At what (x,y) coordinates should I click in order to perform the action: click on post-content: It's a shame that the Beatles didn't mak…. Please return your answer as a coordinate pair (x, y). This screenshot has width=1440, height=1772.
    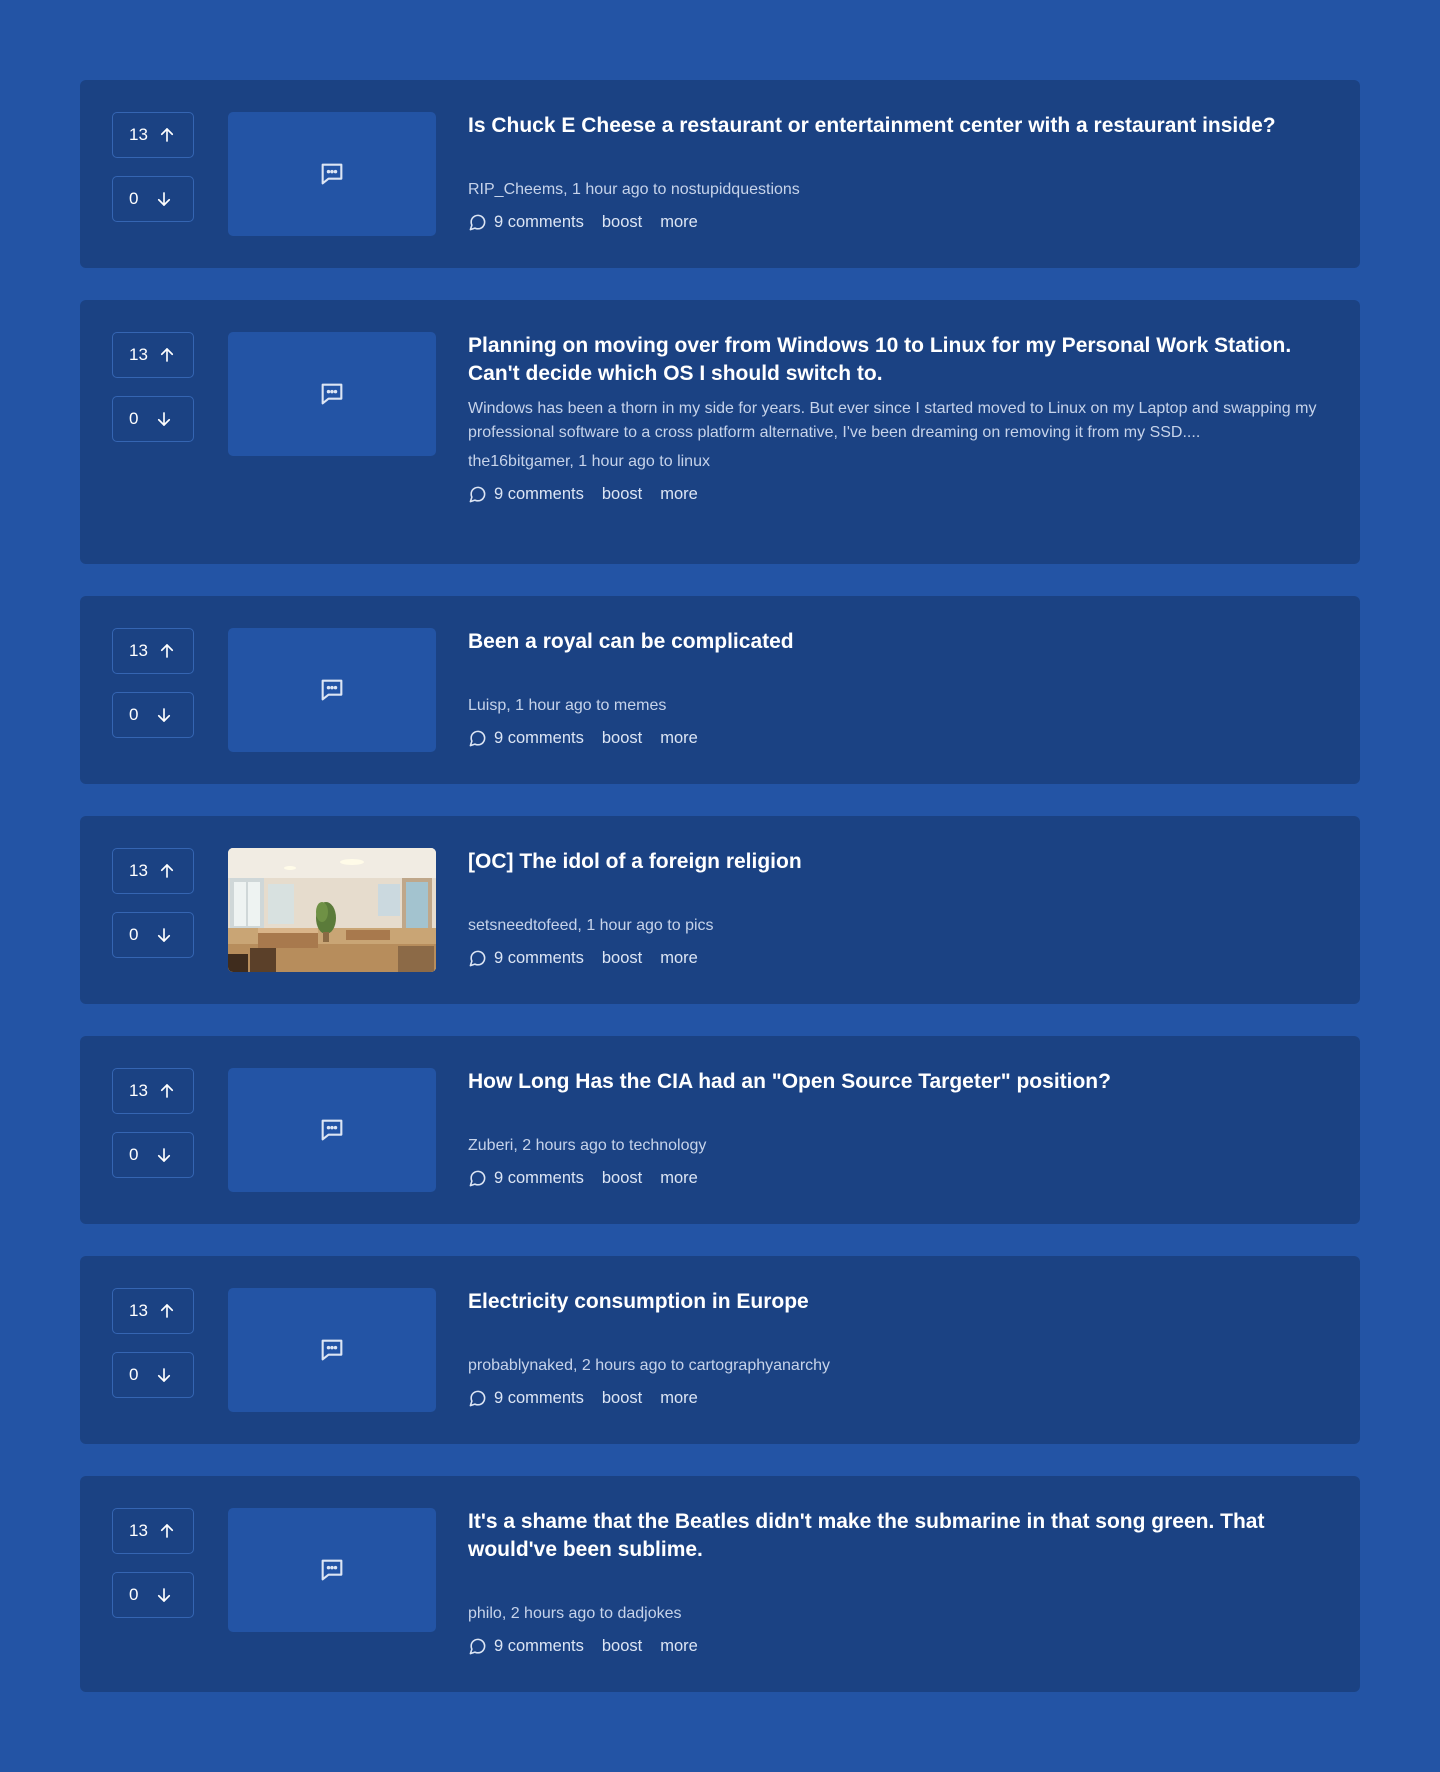
    Looking at the image, I should click on (902, 1582).